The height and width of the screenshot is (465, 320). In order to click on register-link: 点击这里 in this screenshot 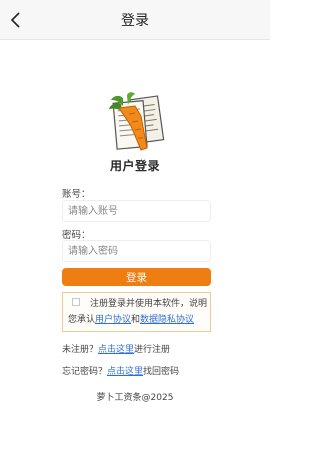, I will do `click(116, 350)`.